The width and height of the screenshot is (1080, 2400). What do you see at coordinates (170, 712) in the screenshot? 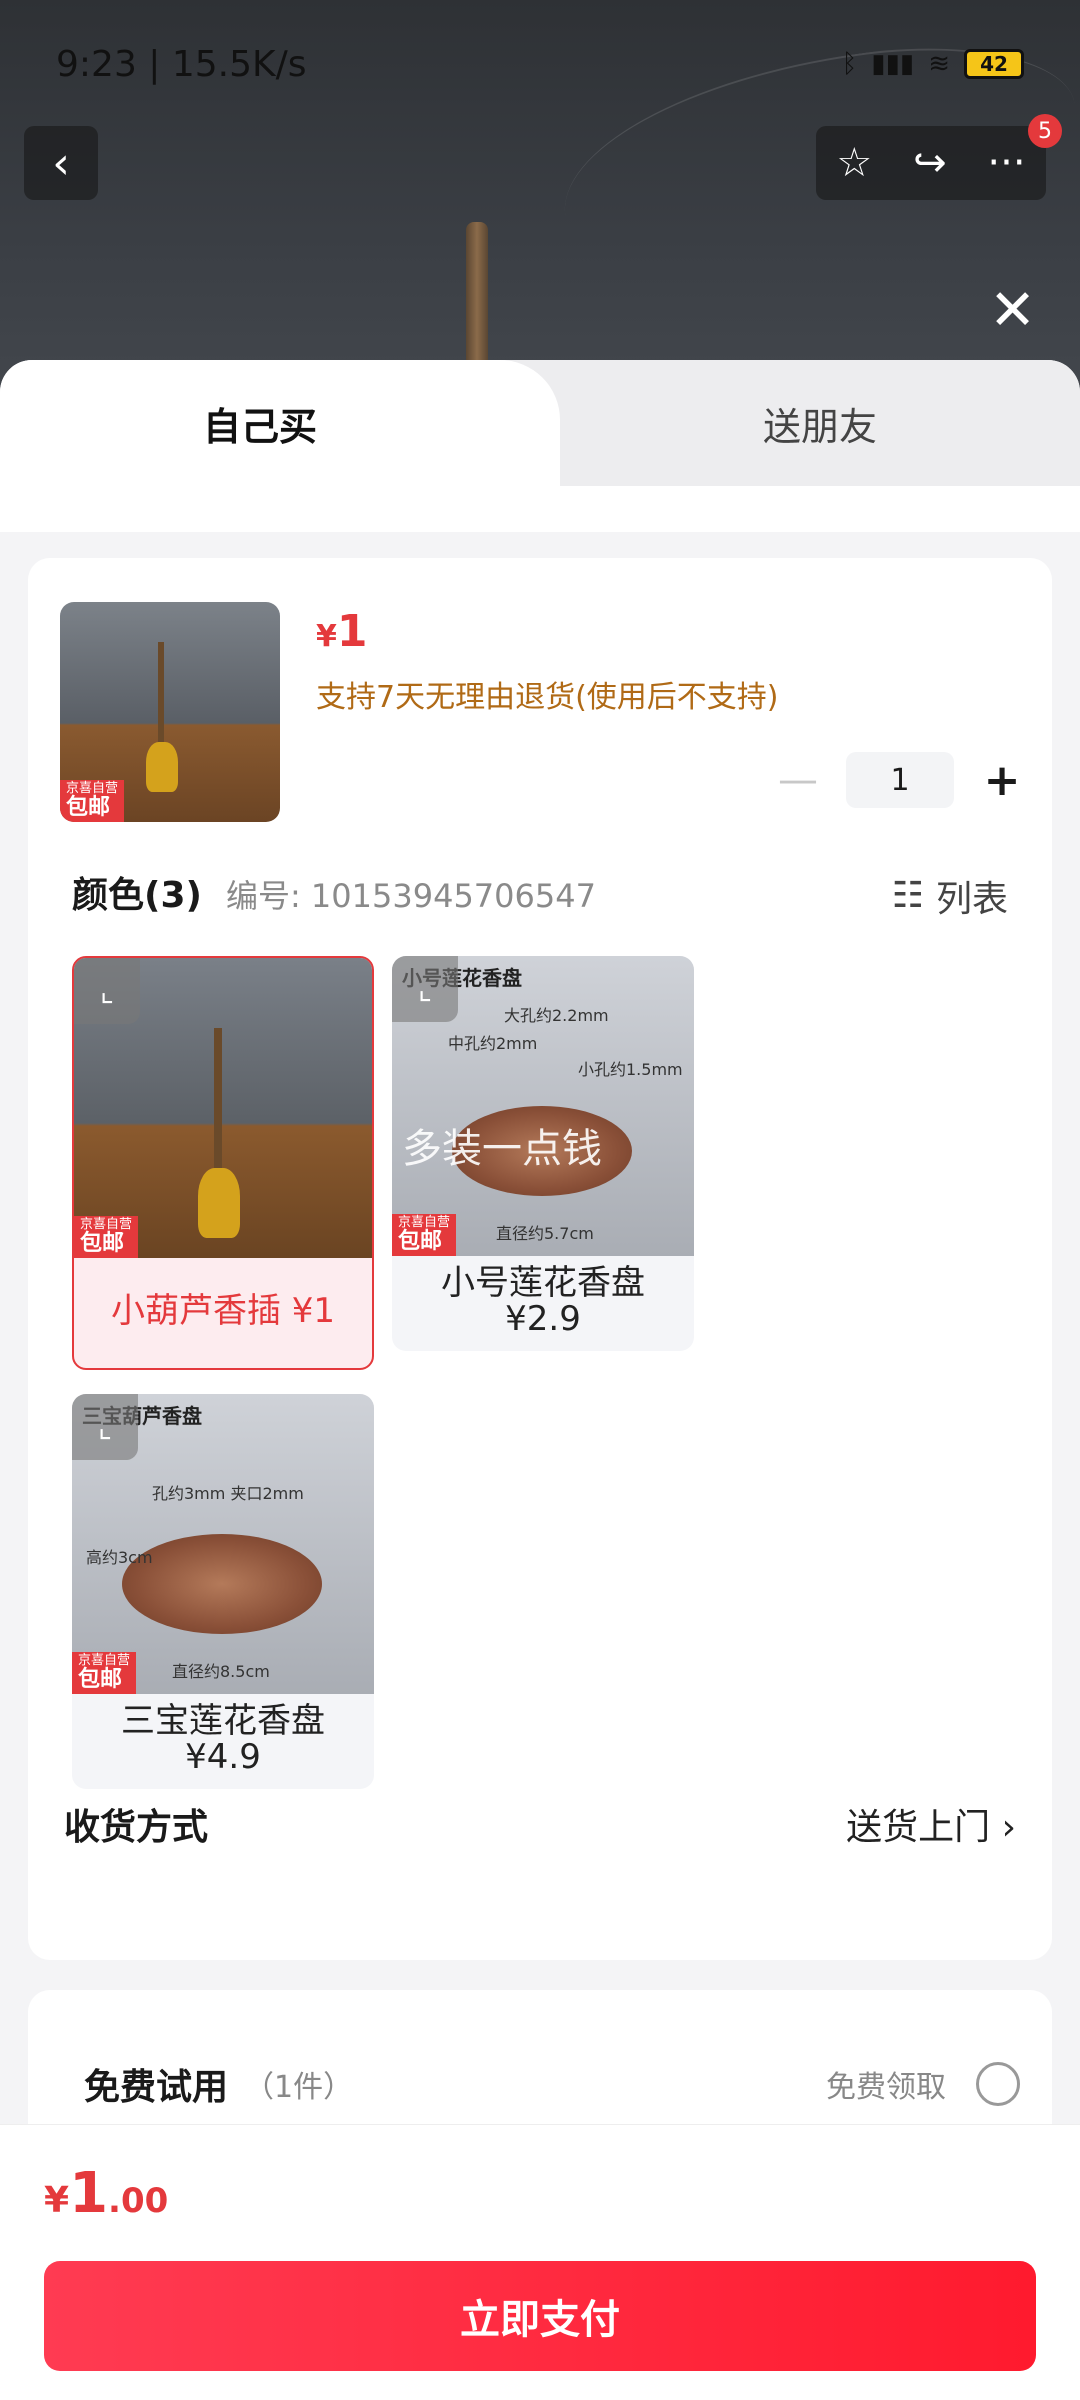
I see `product-thumbnail: 京喜自营 包邮` at bounding box center [170, 712].